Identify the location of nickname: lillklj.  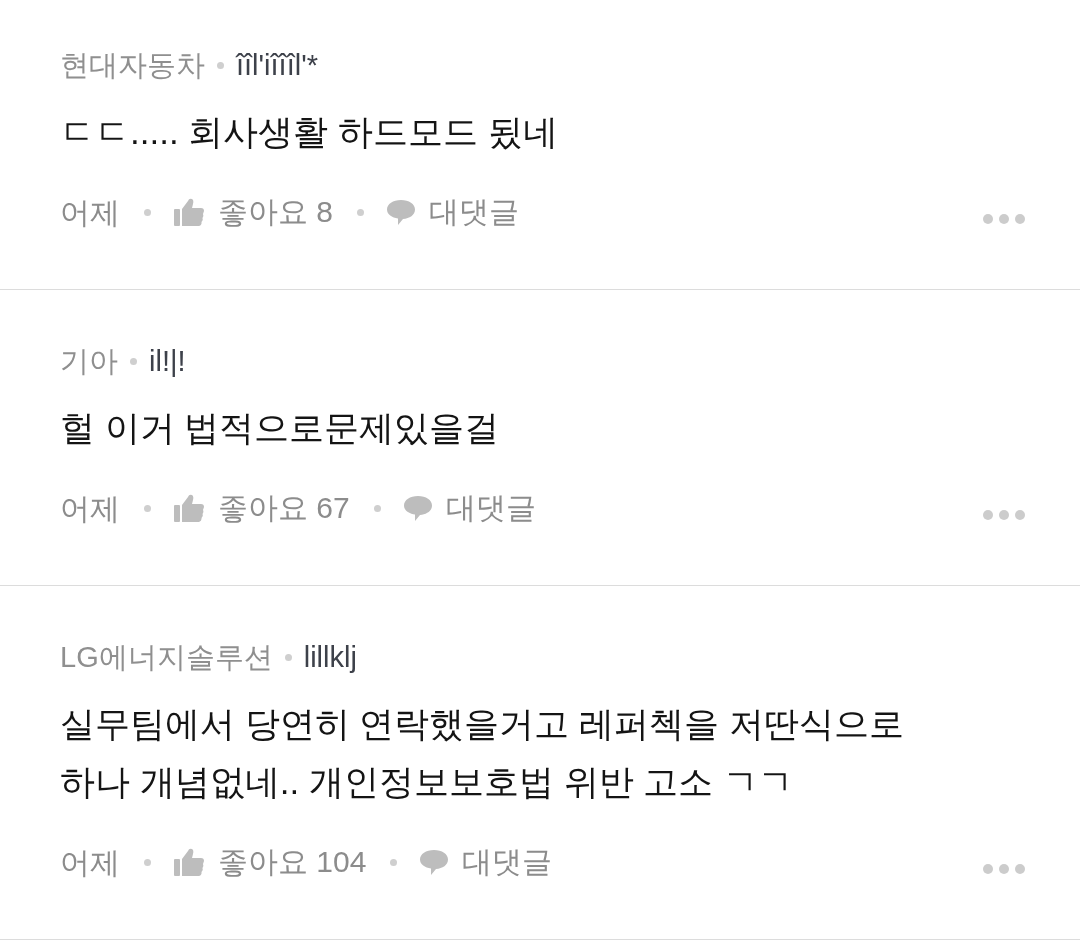
(330, 657).